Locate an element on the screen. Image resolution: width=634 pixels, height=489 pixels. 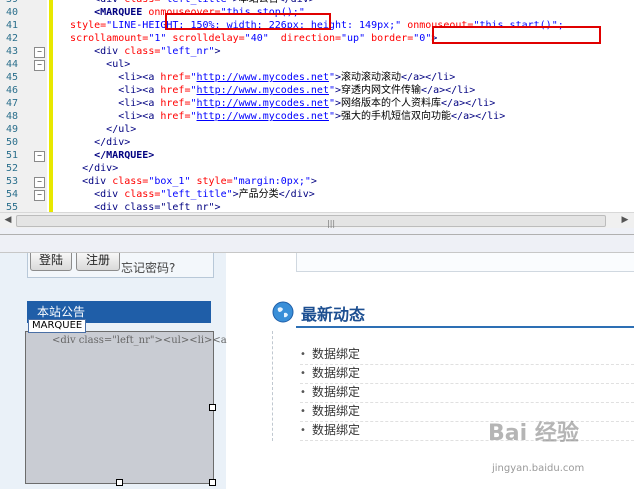
code-token: "left_nr" is located at coordinates (187, 51).